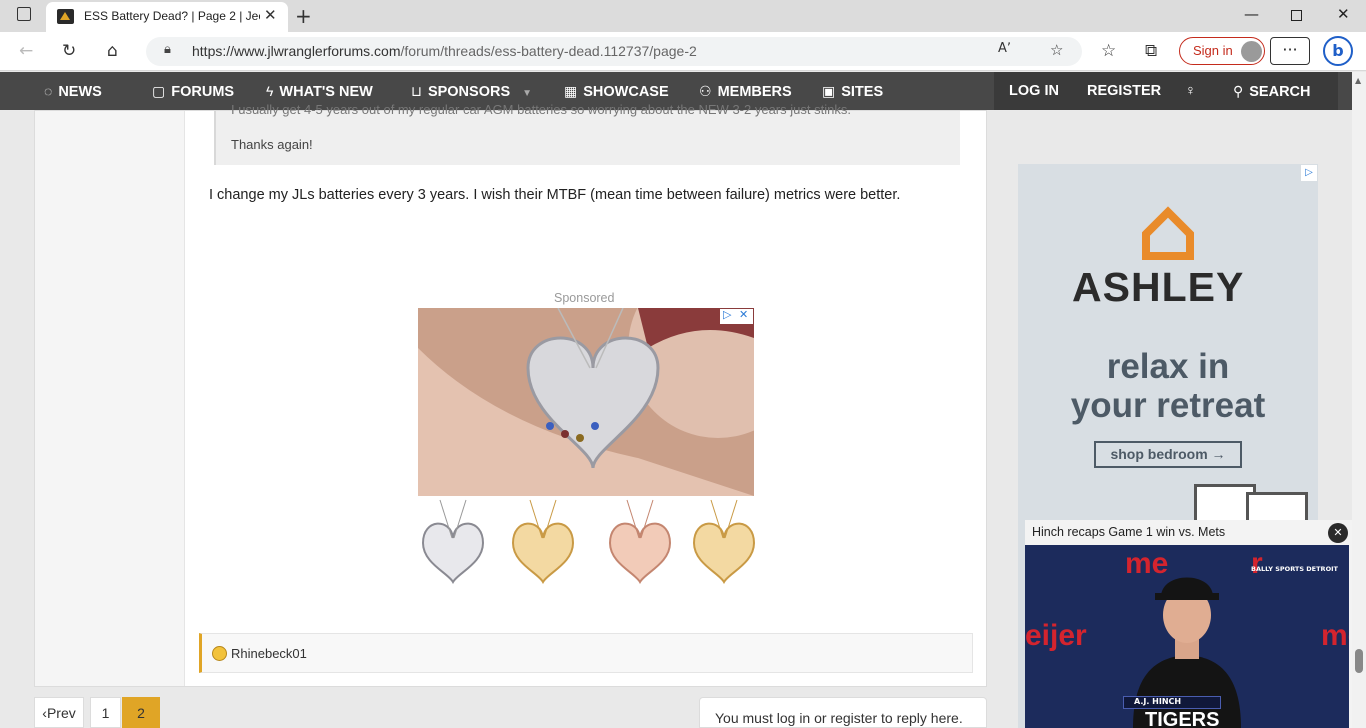  What do you see at coordinates (640, 541) in the screenshot?
I see `necklace-thumbnail-rose-gold` at bounding box center [640, 541].